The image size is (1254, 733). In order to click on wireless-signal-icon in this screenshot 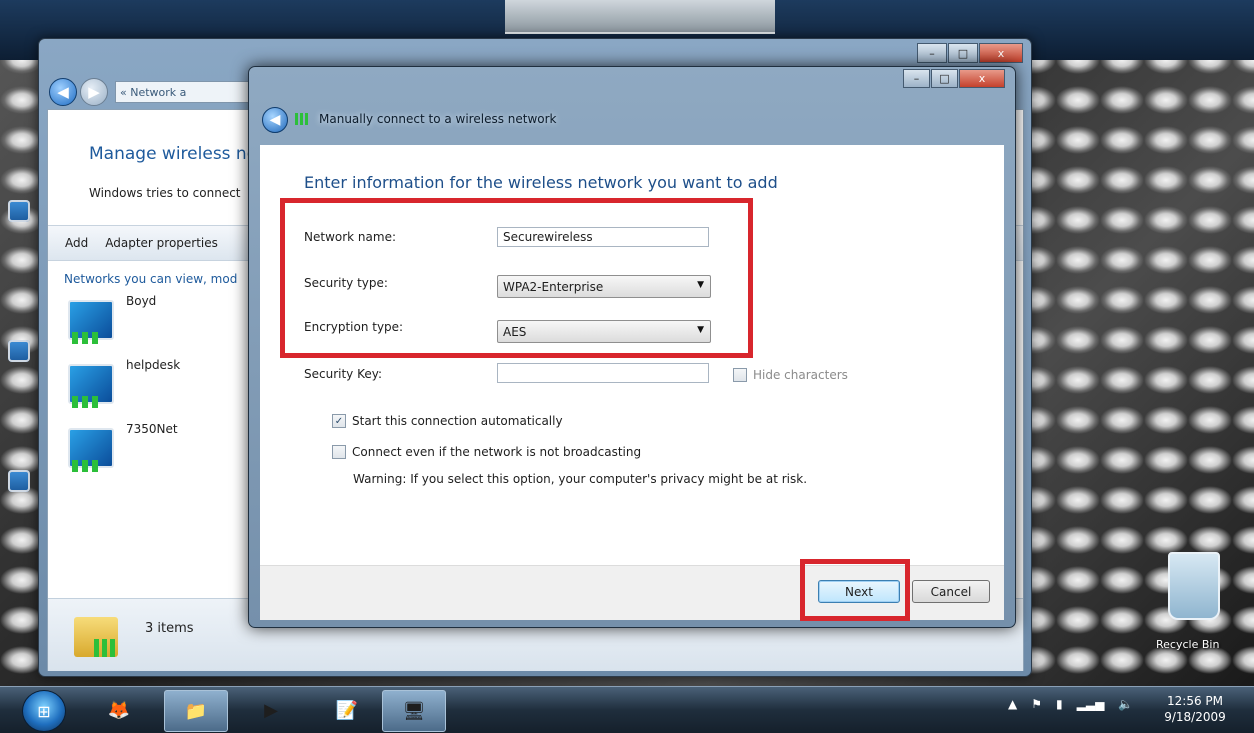, I will do `click(304, 119)`.